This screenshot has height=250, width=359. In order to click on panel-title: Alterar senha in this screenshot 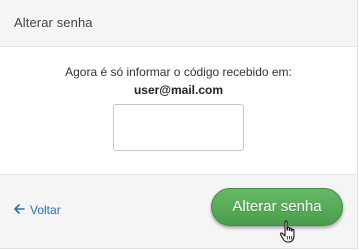, I will do `click(53, 22)`.